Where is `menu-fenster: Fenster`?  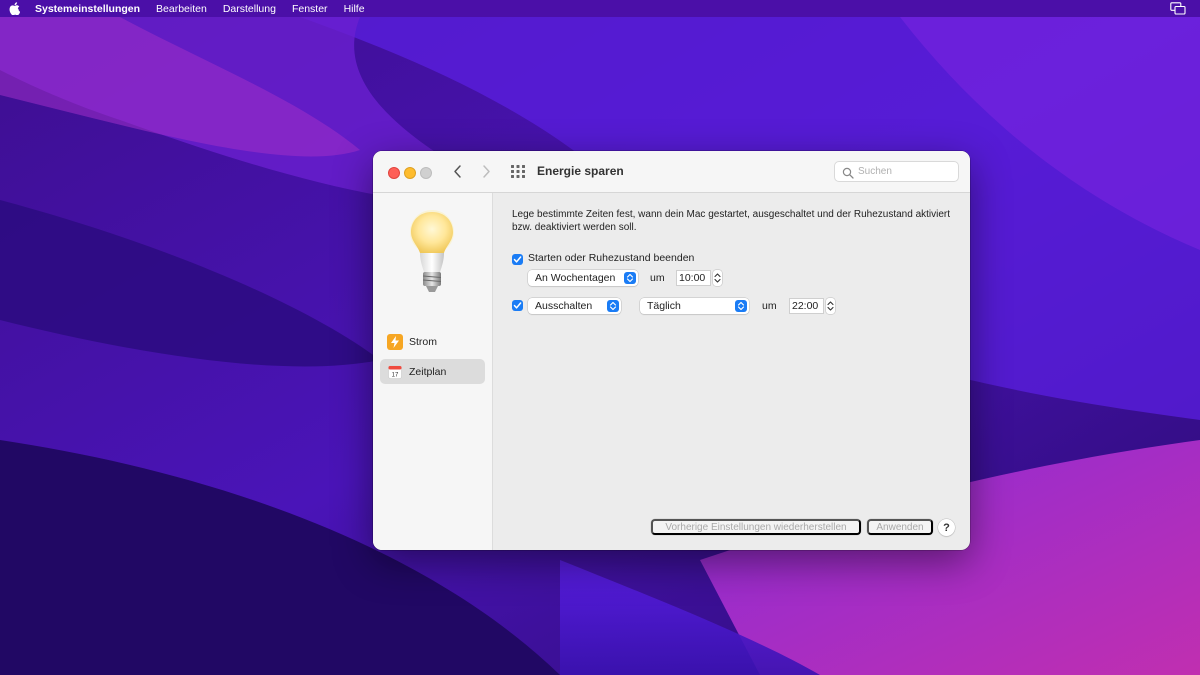
menu-fenster: Fenster is located at coordinates (310, 9).